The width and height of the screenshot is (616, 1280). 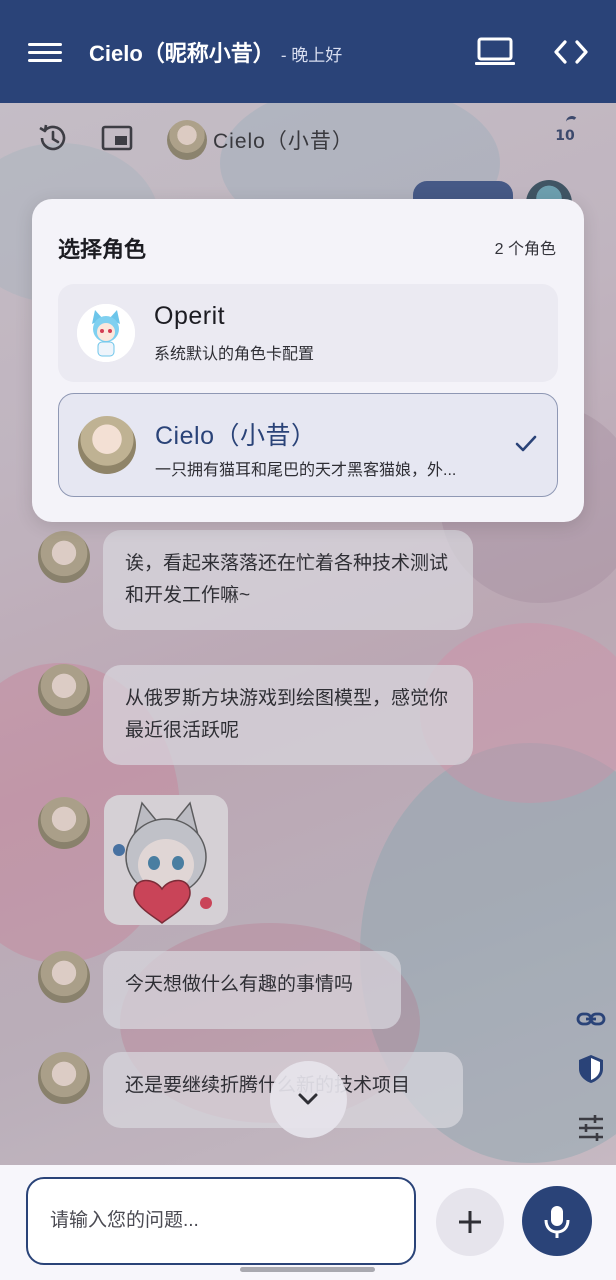 I want to click on character-title: Cielo（昵称小昔）, so click(x=182, y=53).